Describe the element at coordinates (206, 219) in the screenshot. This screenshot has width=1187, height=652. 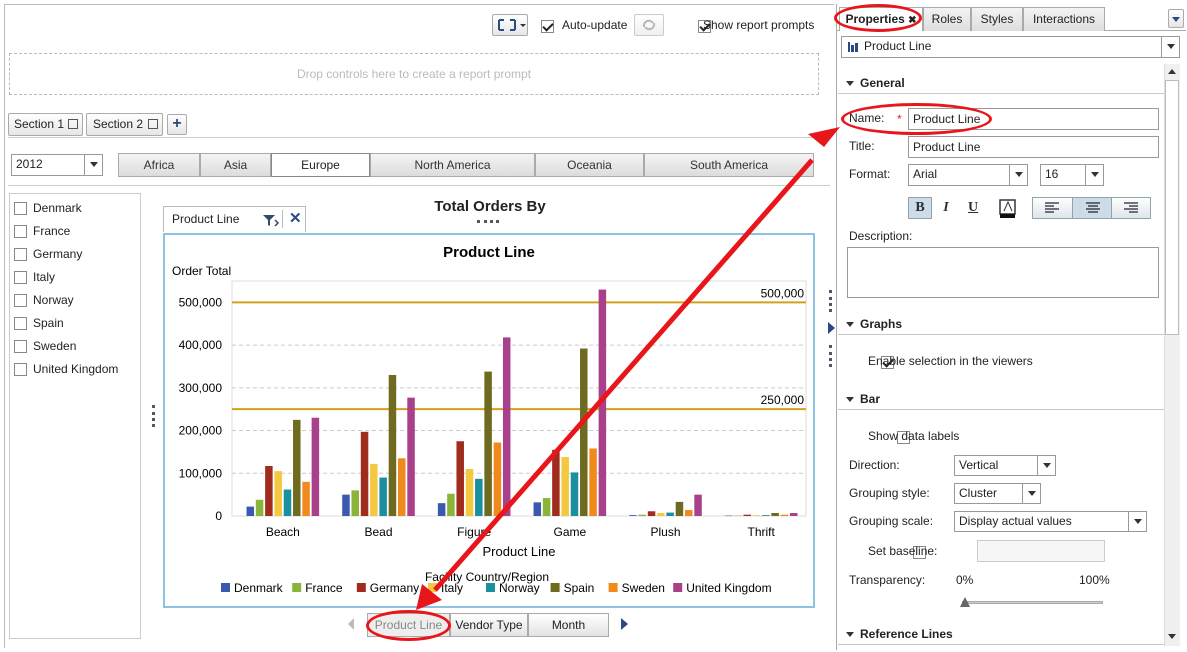
I see `chart-tab-label: Product Line` at that location.